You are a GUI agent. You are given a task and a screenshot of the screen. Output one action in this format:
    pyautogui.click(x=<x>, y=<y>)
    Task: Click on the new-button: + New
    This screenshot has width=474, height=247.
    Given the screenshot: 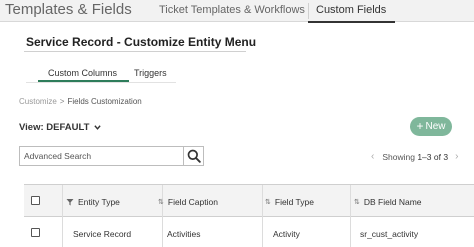 What is the action you would take?
    pyautogui.click(x=431, y=126)
    